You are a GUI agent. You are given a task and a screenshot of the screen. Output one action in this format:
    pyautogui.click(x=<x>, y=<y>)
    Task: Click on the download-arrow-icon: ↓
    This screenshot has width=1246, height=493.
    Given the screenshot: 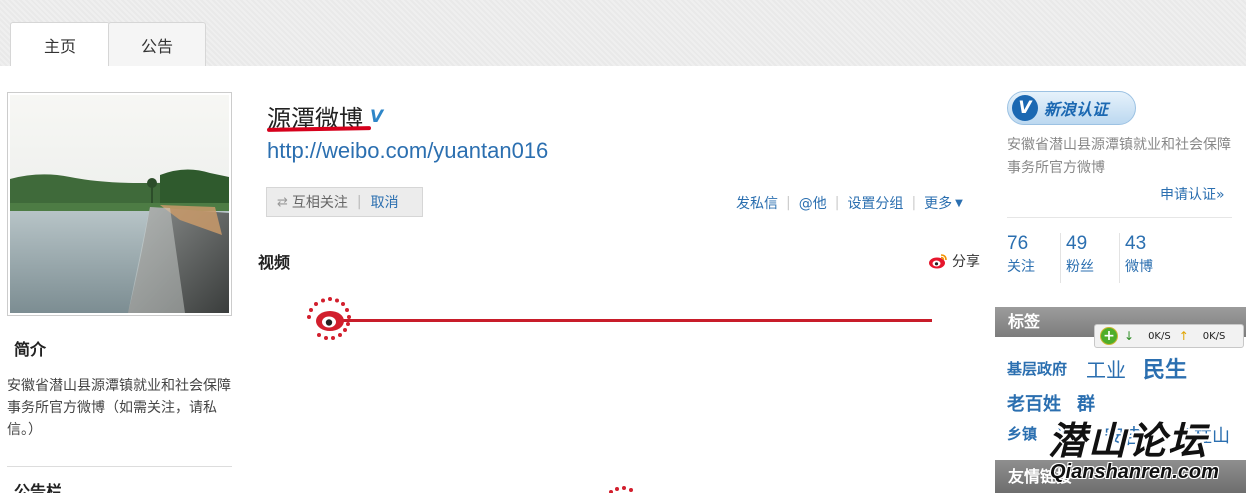 What is the action you would take?
    pyautogui.click(x=1129, y=336)
    